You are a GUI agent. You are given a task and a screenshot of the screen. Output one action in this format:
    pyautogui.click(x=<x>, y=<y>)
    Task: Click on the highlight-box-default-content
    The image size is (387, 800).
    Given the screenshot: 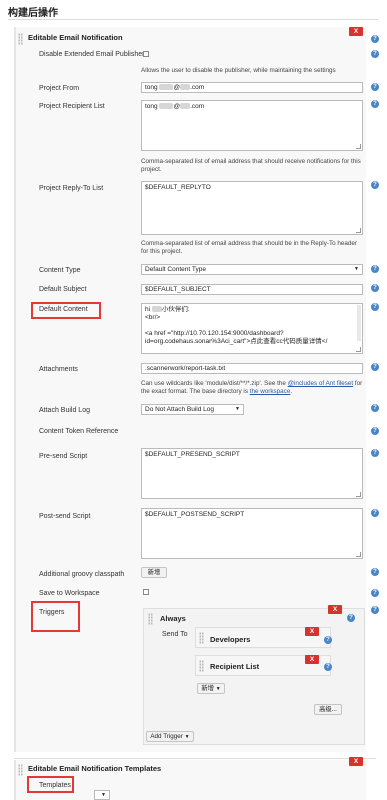 What is the action you would take?
    pyautogui.click(x=66, y=310)
    